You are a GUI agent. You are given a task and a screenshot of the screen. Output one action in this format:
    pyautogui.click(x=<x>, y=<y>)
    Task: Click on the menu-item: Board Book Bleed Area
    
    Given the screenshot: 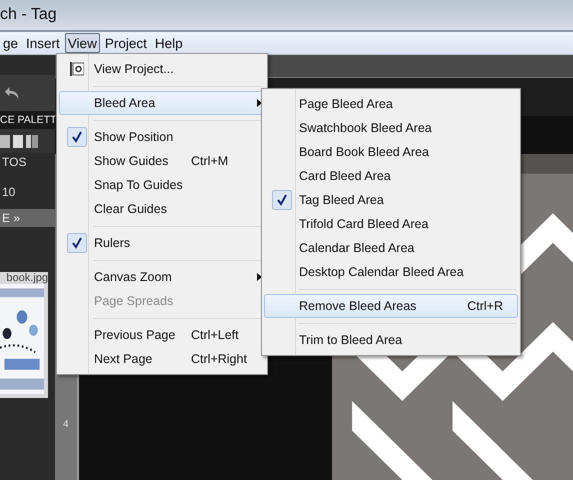 What is the action you would take?
    pyautogui.click(x=391, y=152)
    